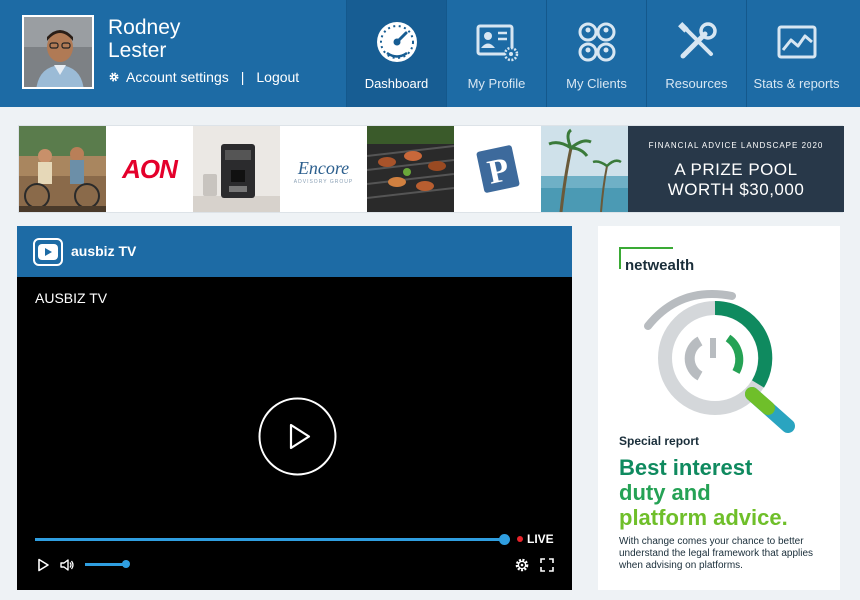 The height and width of the screenshot is (600, 860). What do you see at coordinates (547, 565) in the screenshot?
I see `fullscreen-icon` at bounding box center [547, 565].